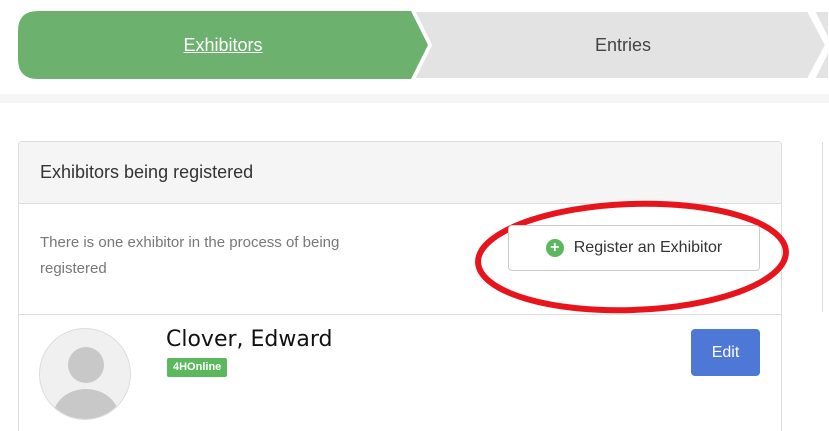  Describe the element at coordinates (623, 45) in the screenshot. I see `wizard-step-entries: Entries` at that location.